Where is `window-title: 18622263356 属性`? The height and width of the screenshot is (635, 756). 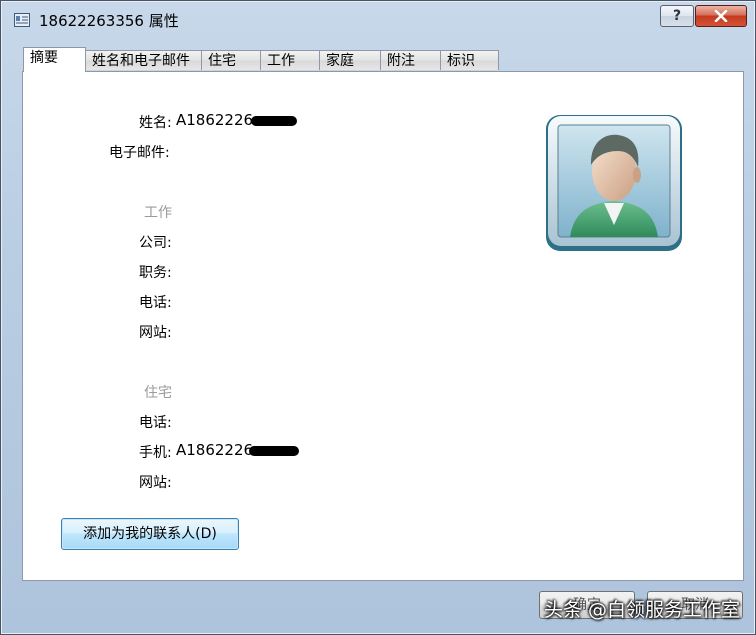
window-title: 18622263356 属性 is located at coordinates (109, 21).